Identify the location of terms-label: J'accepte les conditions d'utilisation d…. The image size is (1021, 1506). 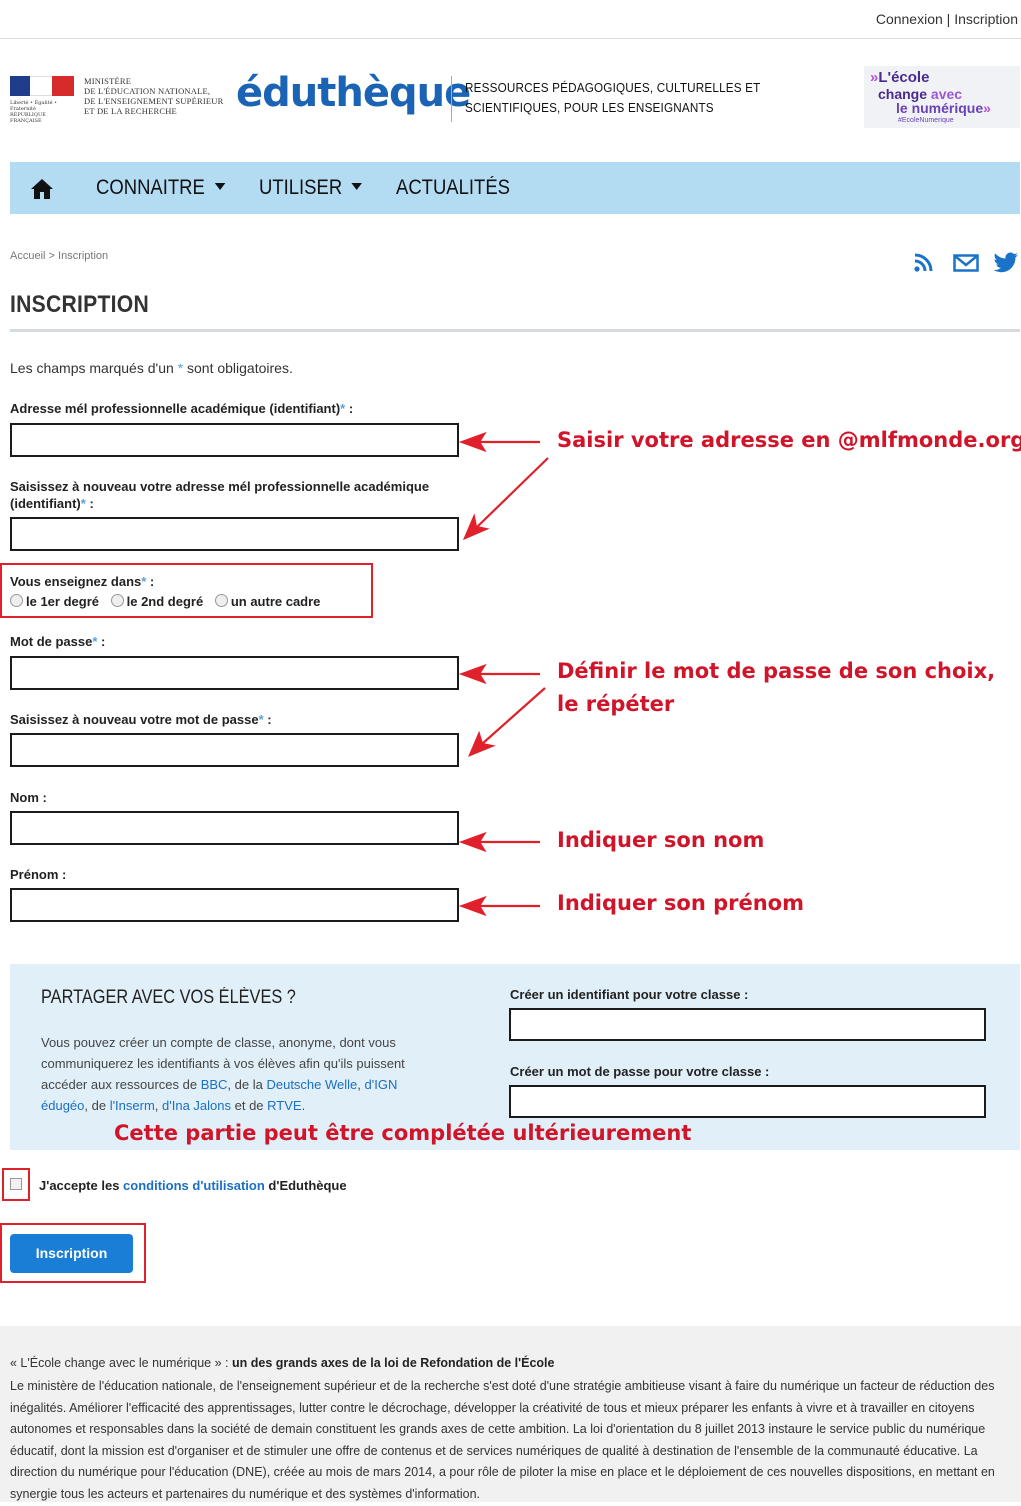
(193, 1185).